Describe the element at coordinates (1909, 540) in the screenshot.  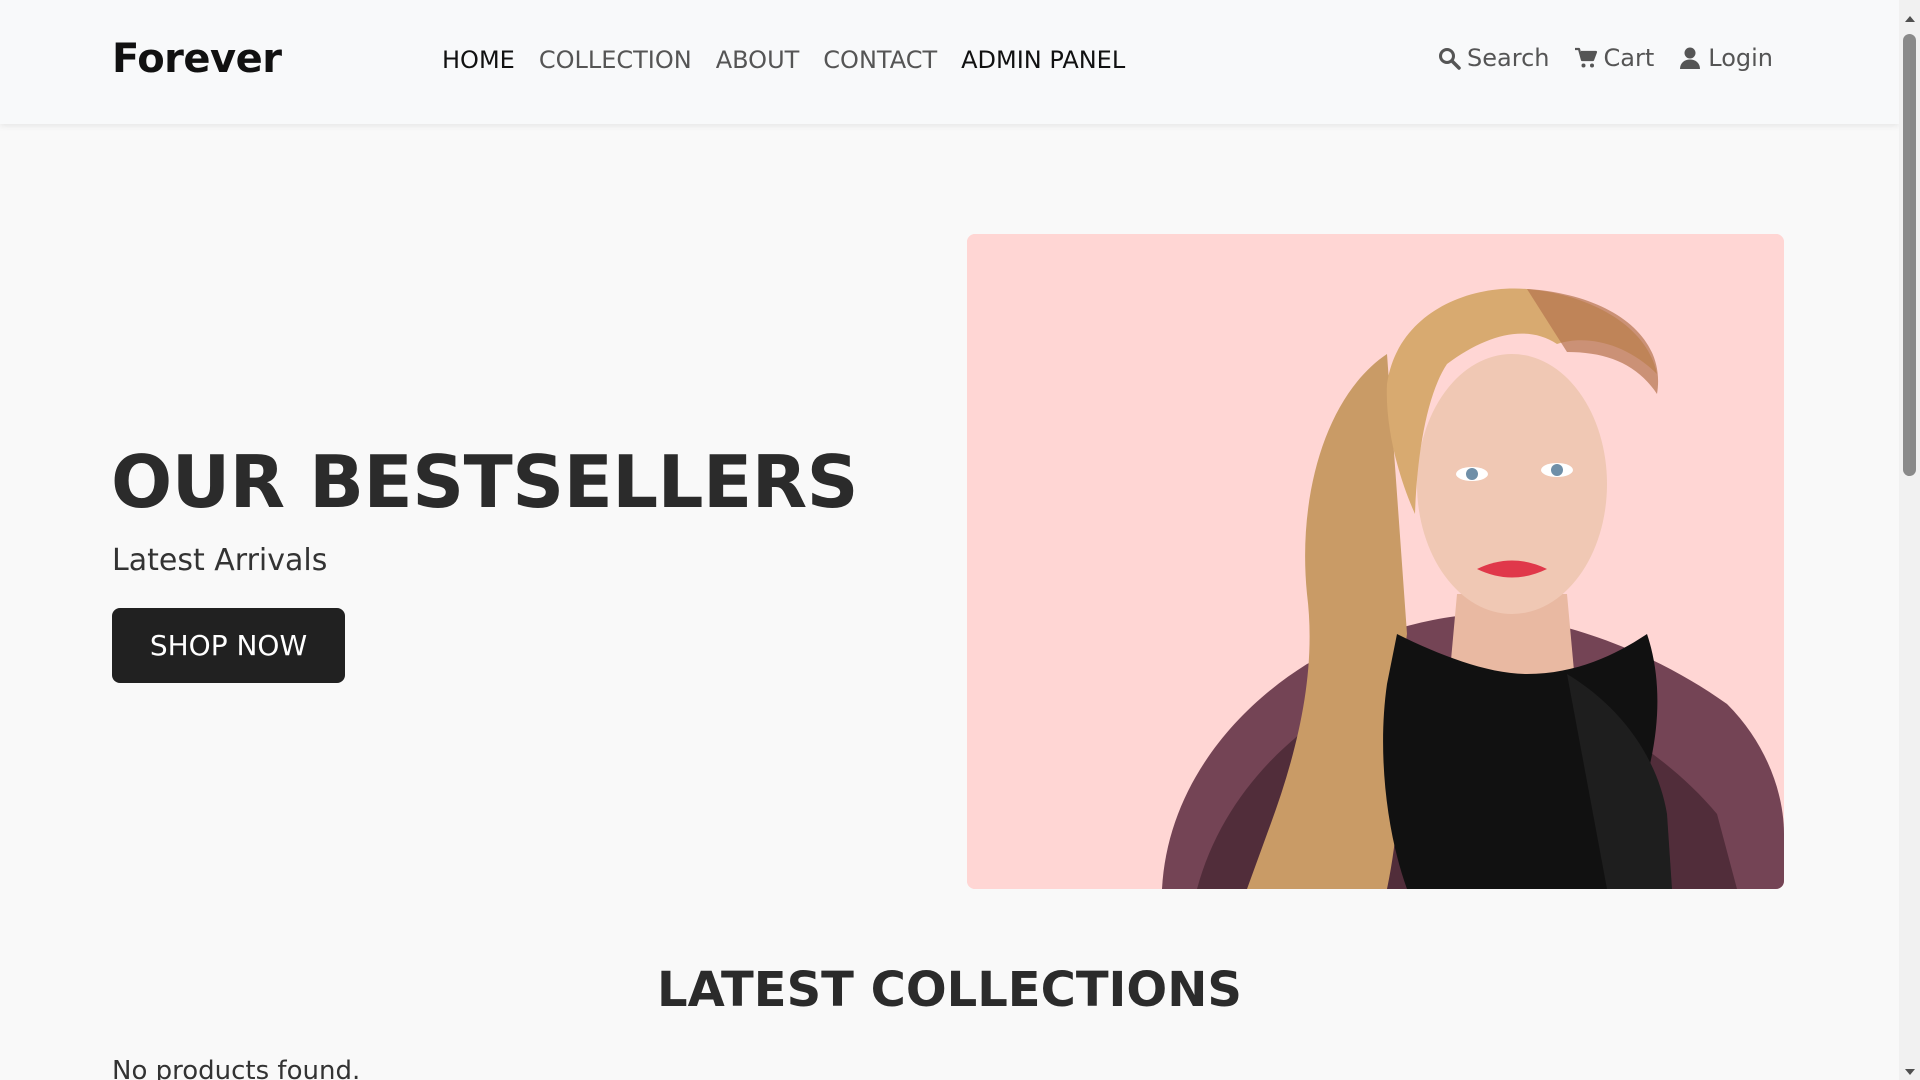
I see `page-scrollbar` at that location.